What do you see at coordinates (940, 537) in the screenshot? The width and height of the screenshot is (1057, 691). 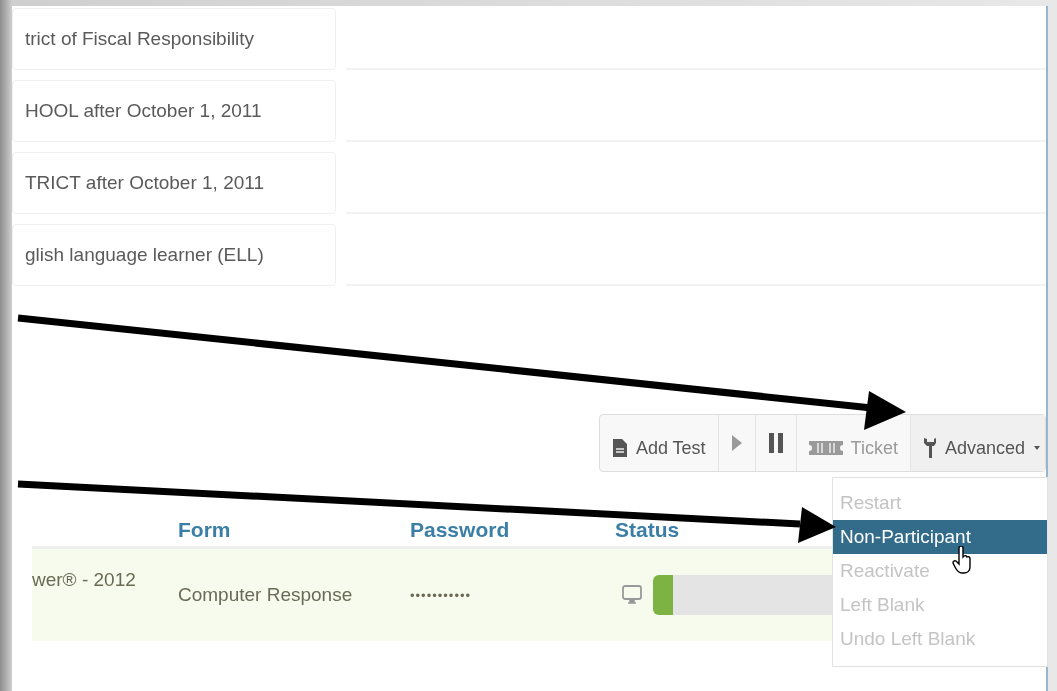 I see `menu-item: Non-Participant` at bounding box center [940, 537].